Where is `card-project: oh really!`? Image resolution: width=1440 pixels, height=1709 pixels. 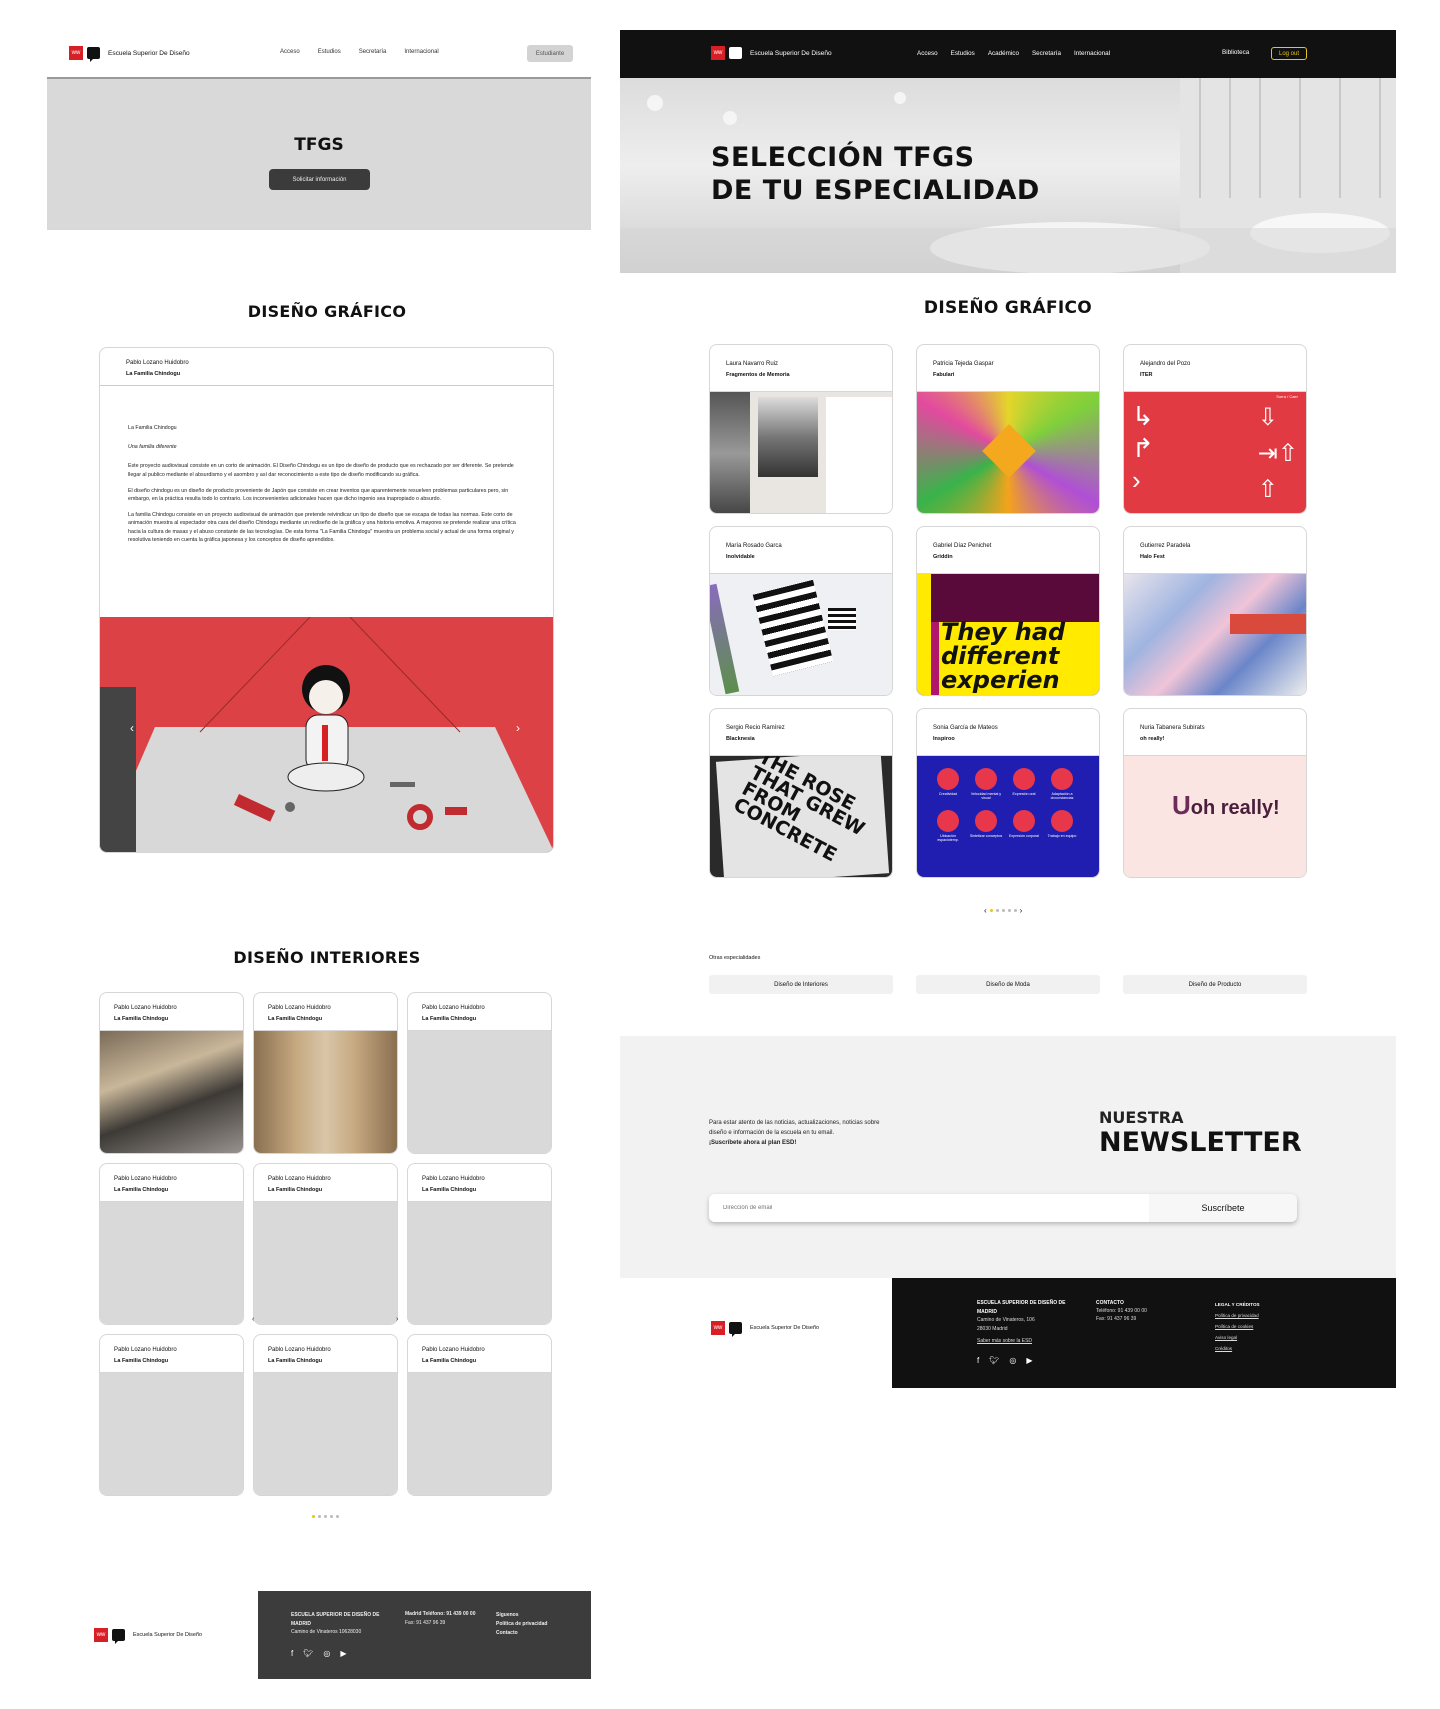
card-project: oh really! is located at coordinates (1152, 739).